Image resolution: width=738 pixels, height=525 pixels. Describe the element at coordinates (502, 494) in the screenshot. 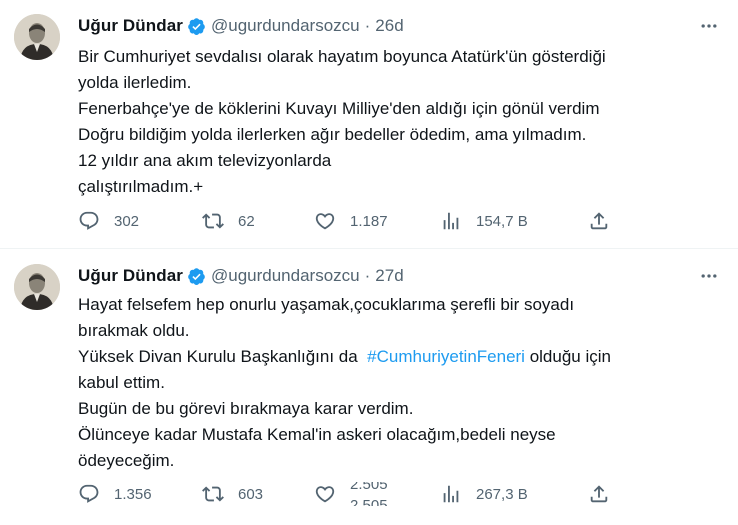

I see `views-count: 267,3 B` at that location.